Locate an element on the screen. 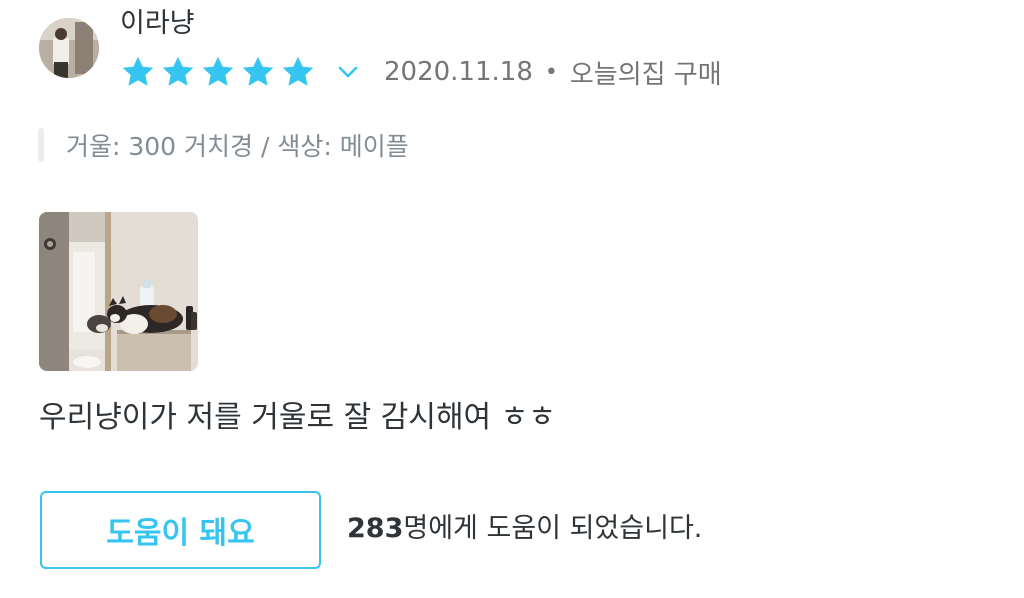 The height and width of the screenshot is (598, 1024). rating-row: 2020.11.18 • 오늘의집 구매 is located at coordinates (421, 72).